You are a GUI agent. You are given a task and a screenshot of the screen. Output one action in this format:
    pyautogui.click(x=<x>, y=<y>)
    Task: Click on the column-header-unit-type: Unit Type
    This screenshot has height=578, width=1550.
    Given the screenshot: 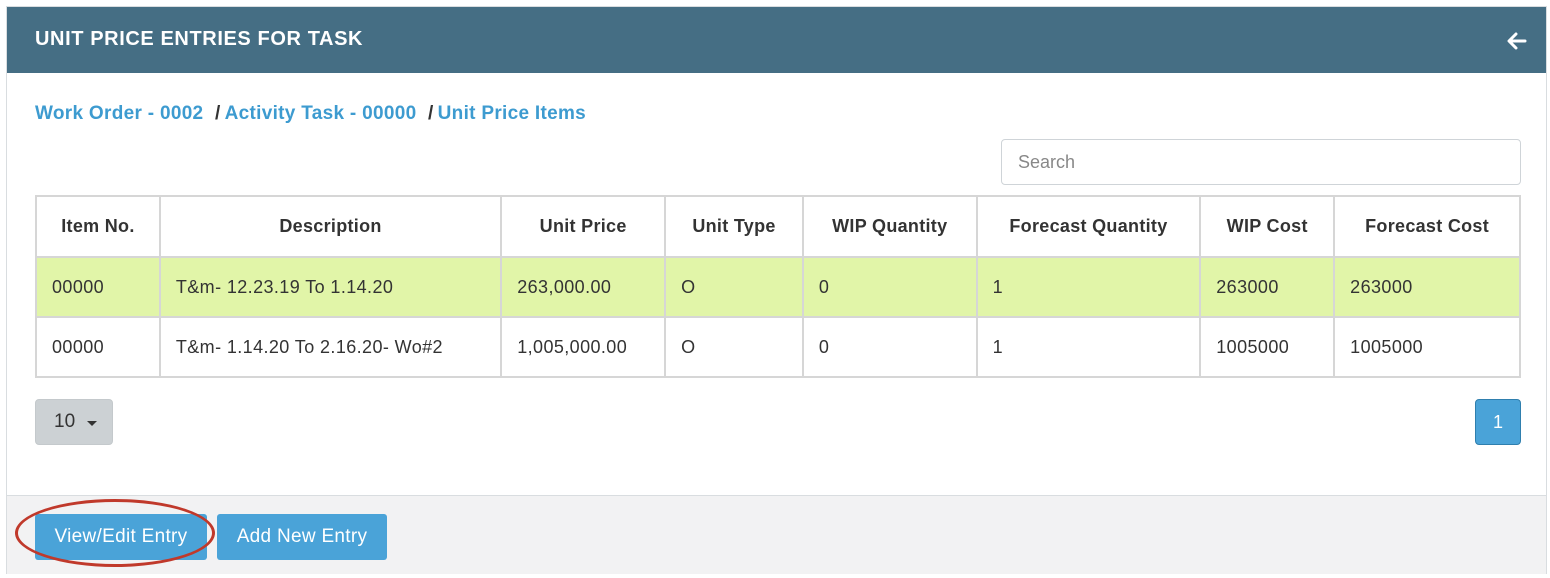 What is the action you would take?
    pyautogui.click(x=734, y=226)
    